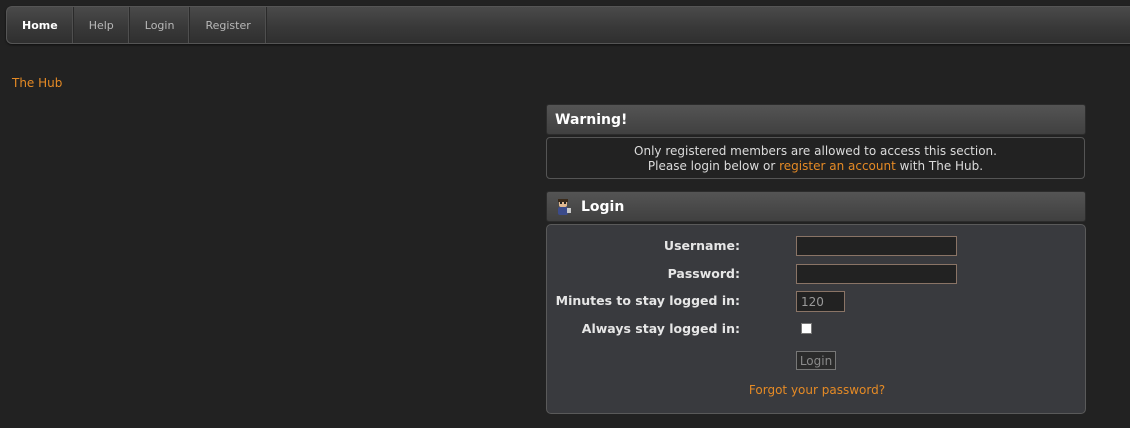  Describe the element at coordinates (816, 206) in the screenshot. I see `login-header: Login` at that location.